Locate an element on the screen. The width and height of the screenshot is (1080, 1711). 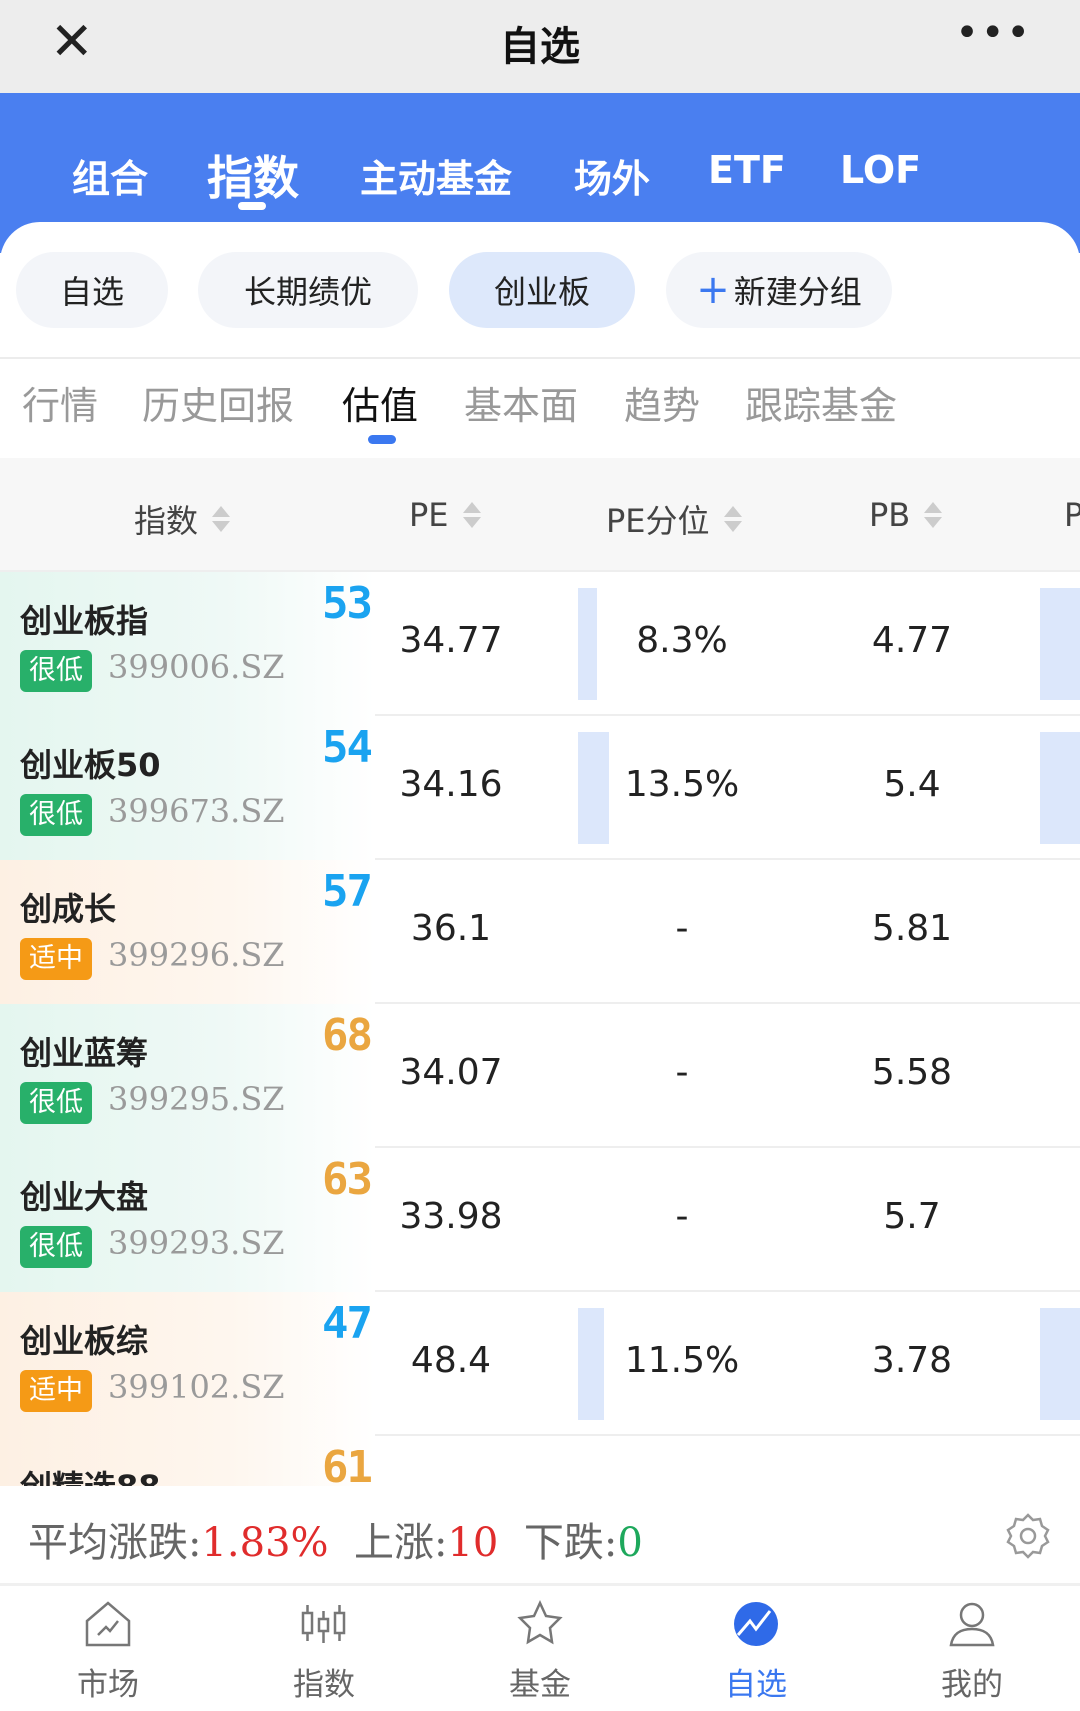
index-code: 399102.SZ is located at coordinates (196, 1387).